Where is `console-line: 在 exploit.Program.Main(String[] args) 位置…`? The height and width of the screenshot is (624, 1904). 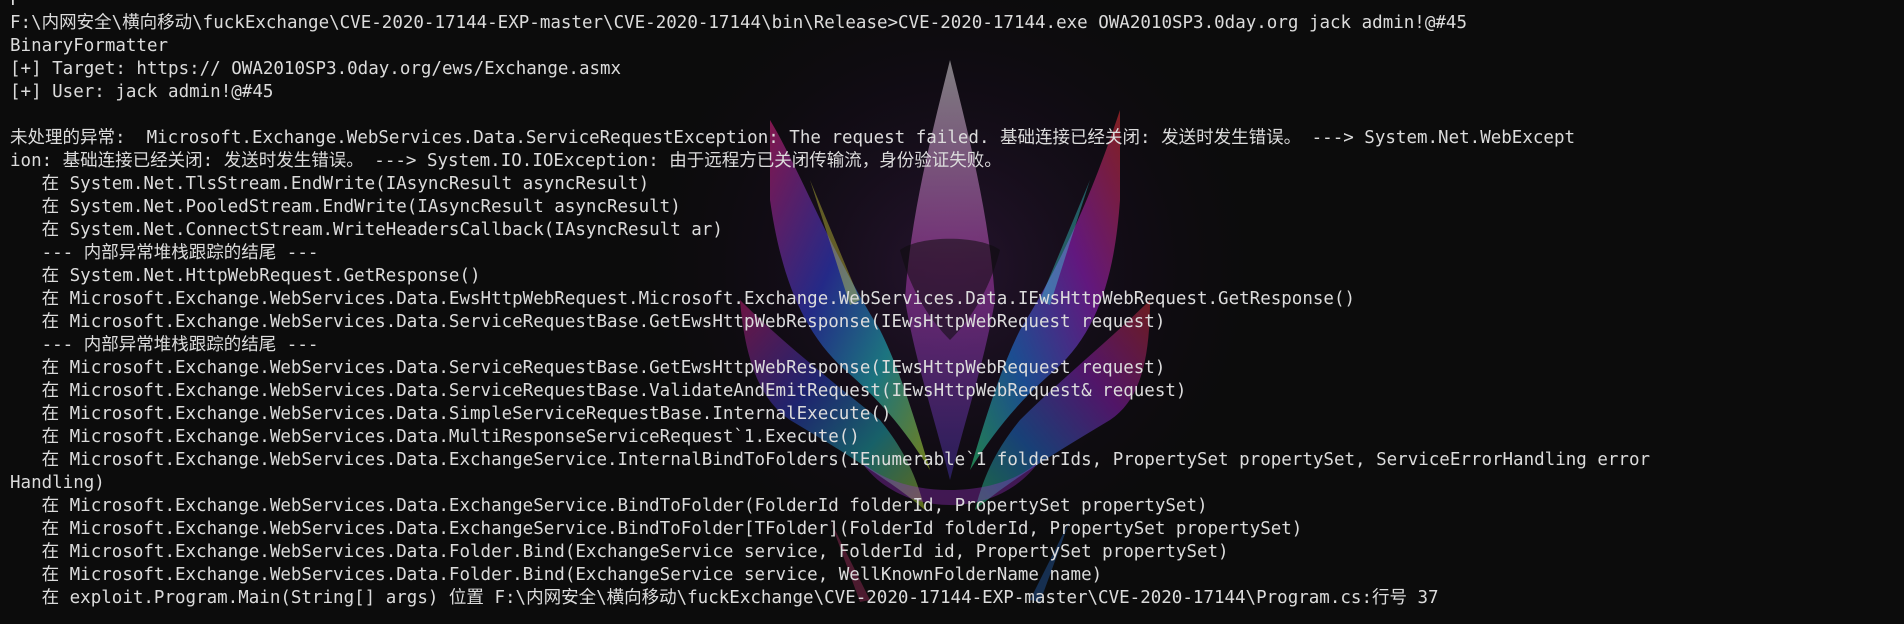
console-line: 在 exploit.Program.Main(String[] args) 位置… is located at coordinates (724, 598).